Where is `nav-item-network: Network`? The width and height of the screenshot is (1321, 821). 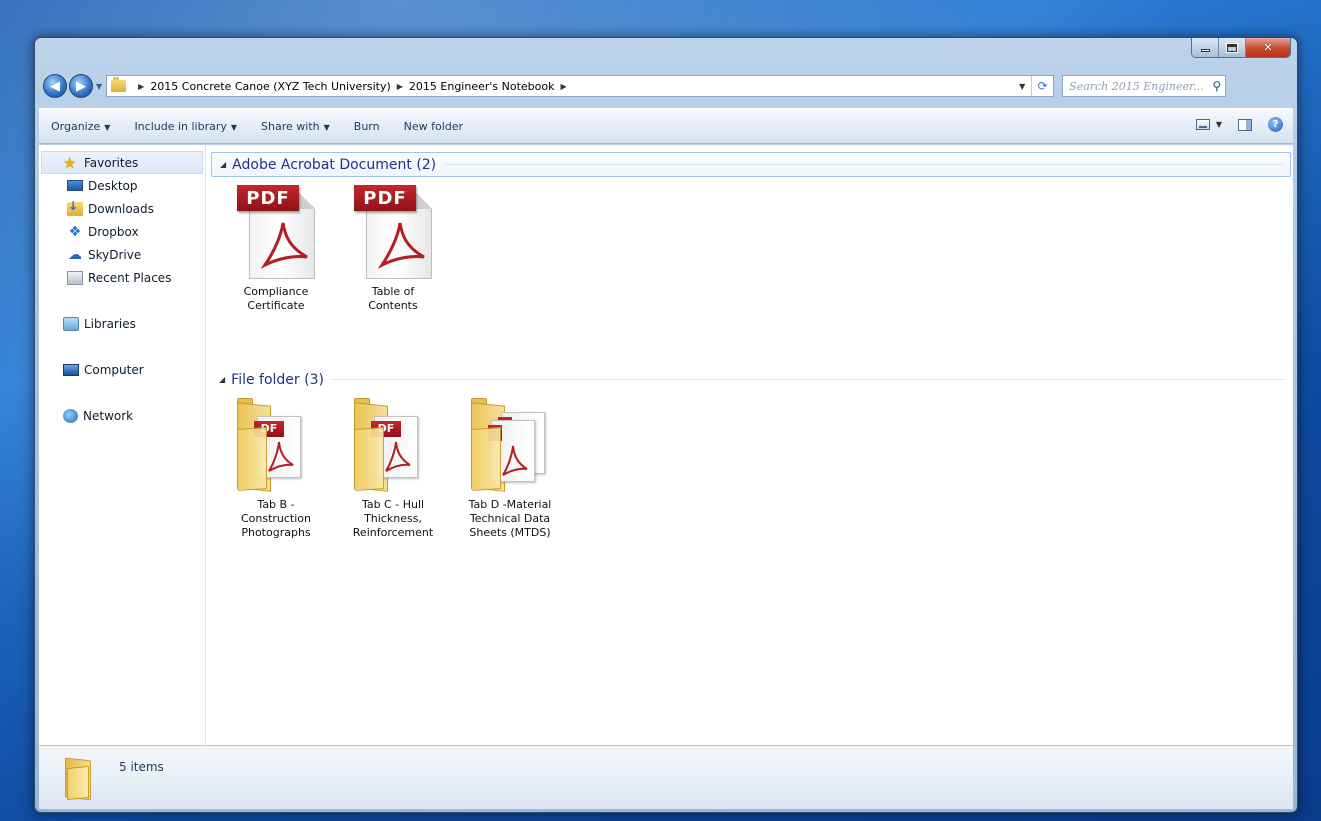 nav-item-network: Network is located at coordinates (122, 415).